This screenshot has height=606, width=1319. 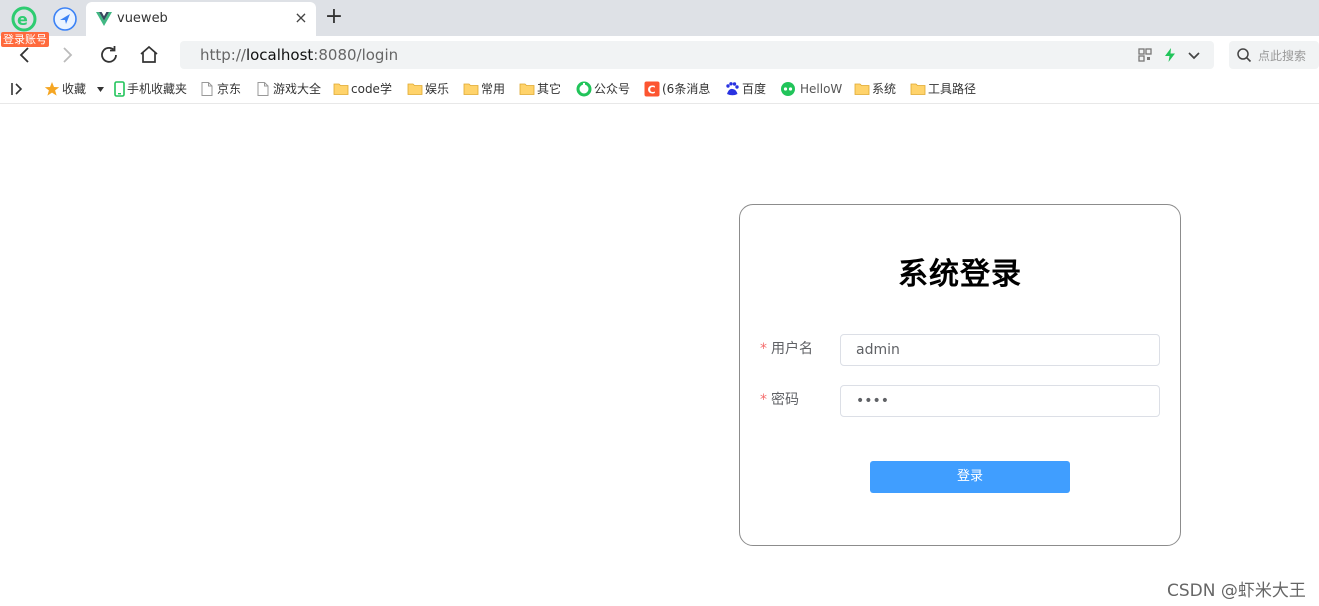 What do you see at coordinates (947, 89) in the screenshot?
I see `bookmark-folder-tool-paths: 工具路径` at bounding box center [947, 89].